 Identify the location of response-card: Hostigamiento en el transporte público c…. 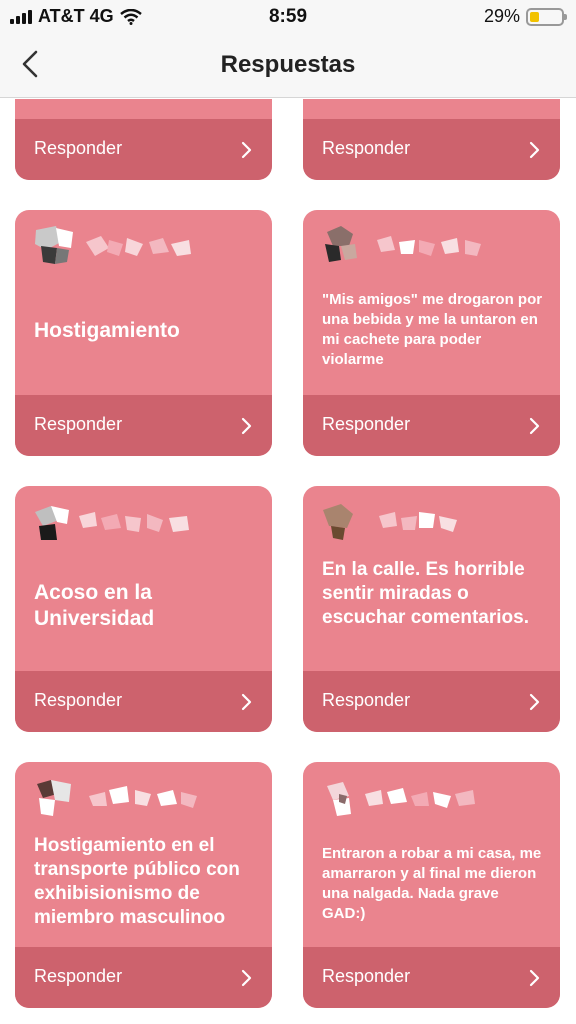
(143, 885).